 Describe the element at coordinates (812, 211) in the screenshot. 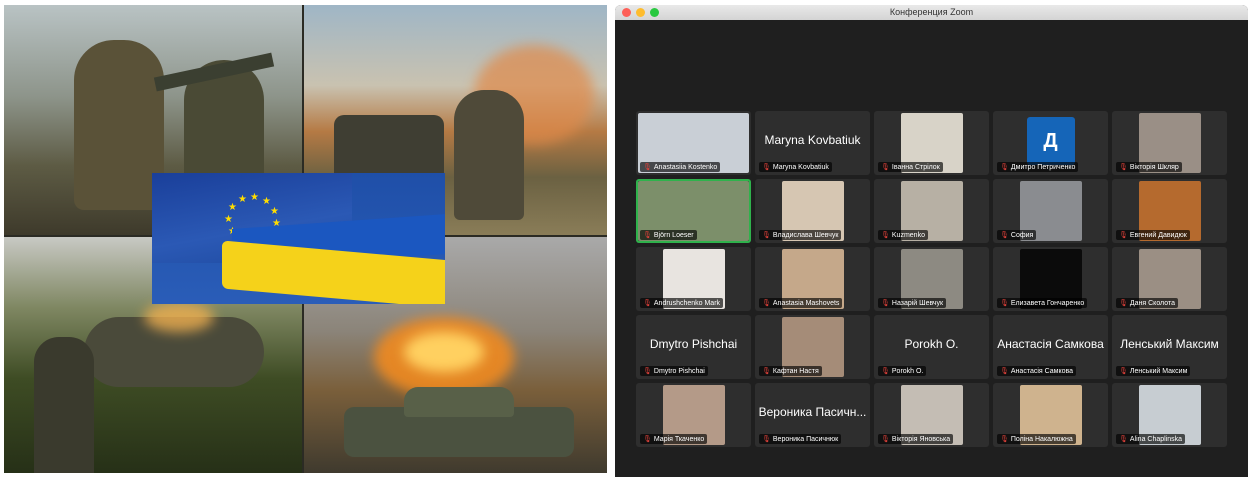

I see `participant-tile: 🎙 Владислава Шевчук` at that location.